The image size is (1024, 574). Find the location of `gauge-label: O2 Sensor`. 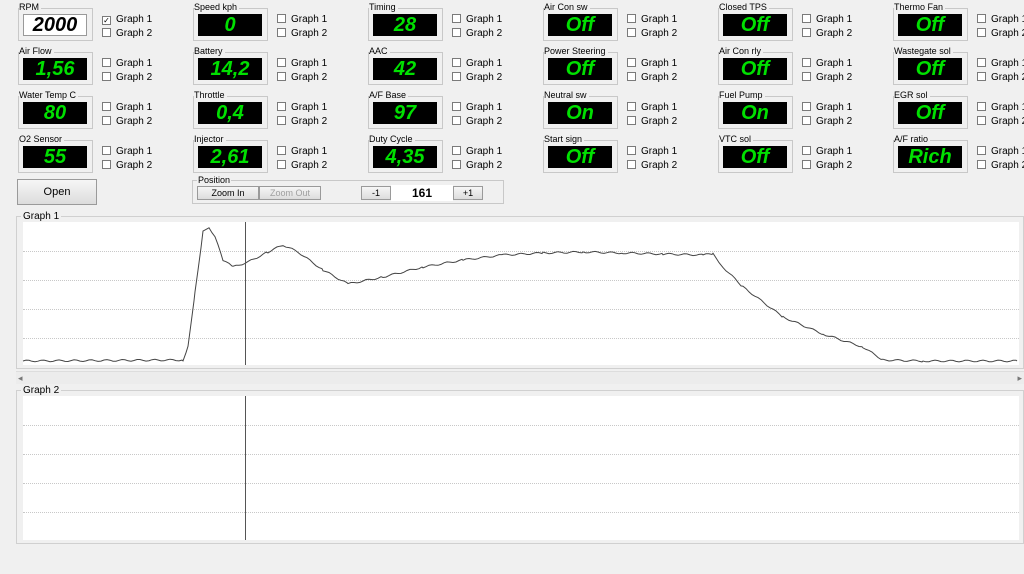

gauge-label: O2 Sensor is located at coordinates (42, 139).